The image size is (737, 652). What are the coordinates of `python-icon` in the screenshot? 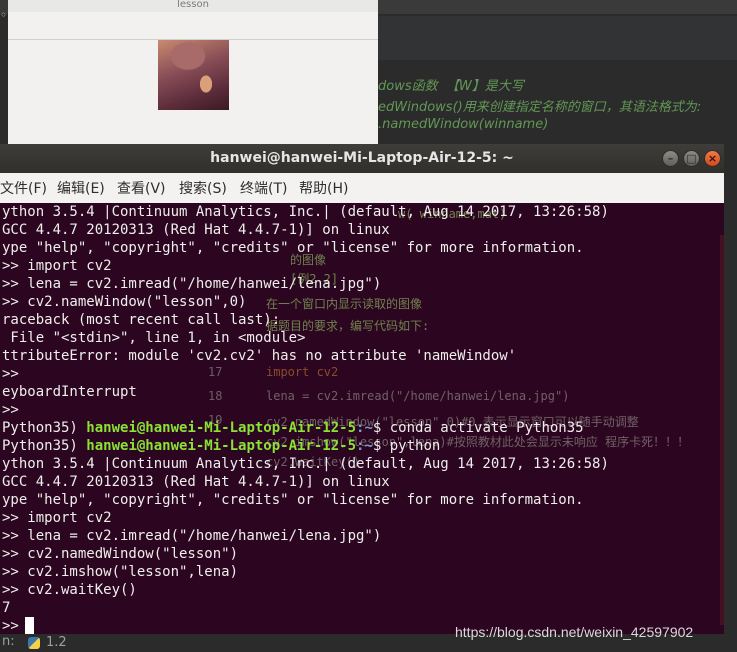 It's located at (34, 643).